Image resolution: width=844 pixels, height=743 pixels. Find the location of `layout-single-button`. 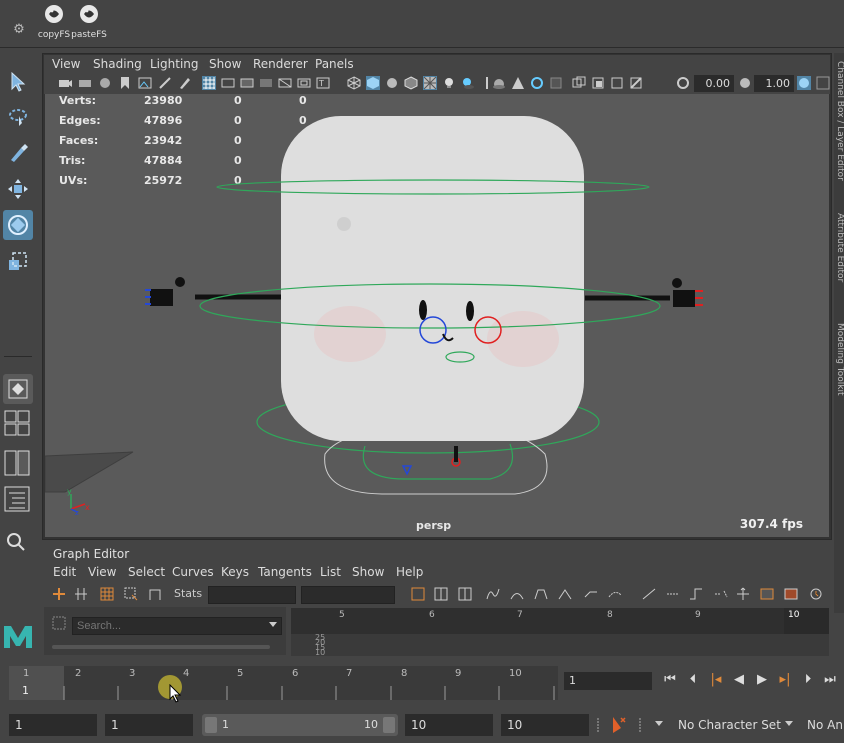

layout-single-button is located at coordinates (18, 389).